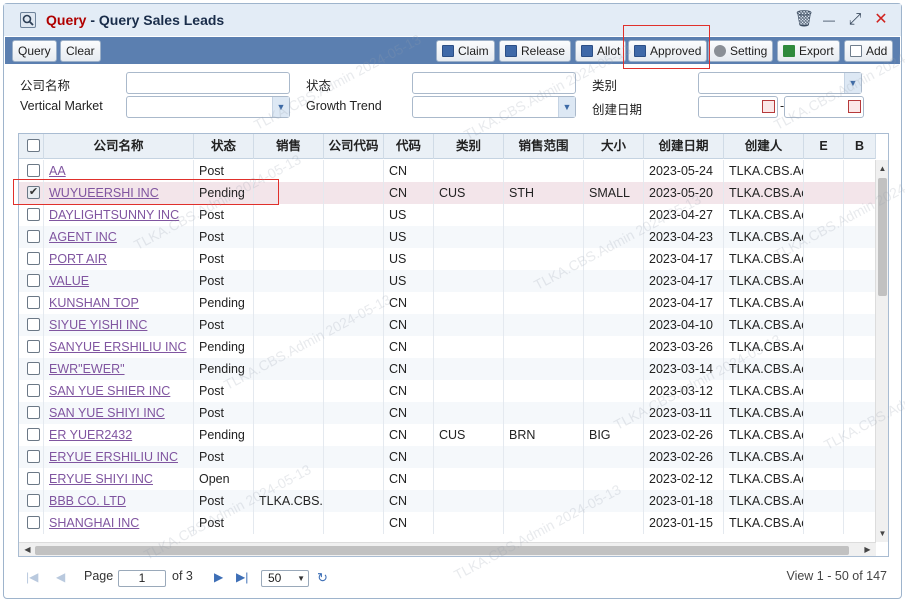 The height and width of the screenshot is (602, 905). Describe the element at coordinates (494, 107) in the screenshot. I see `growth-trend-select: ▼` at that location.